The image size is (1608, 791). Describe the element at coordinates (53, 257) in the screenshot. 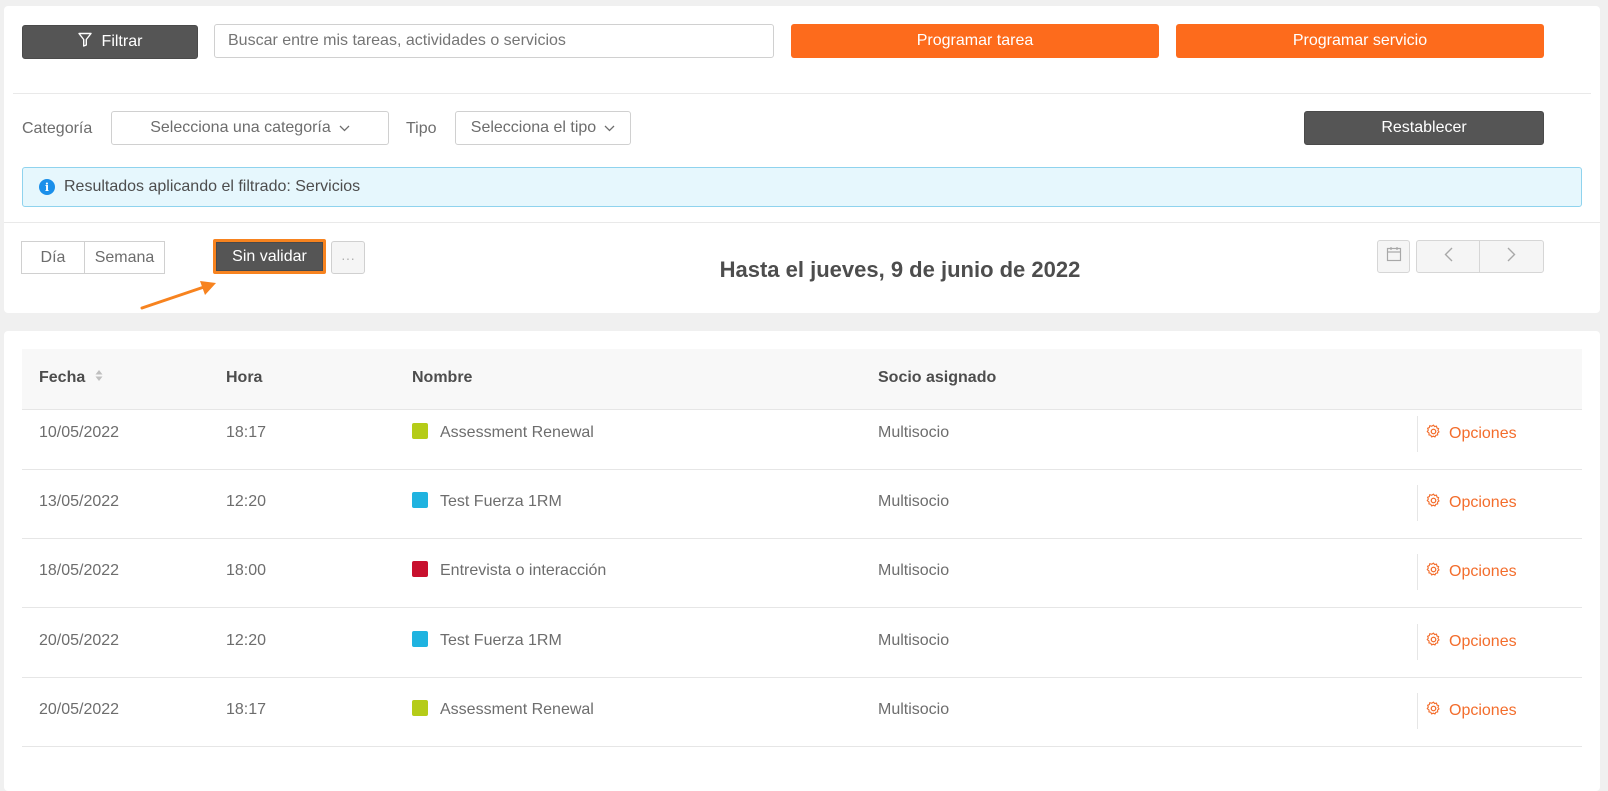

I see `day-view-button: Día` at that location.